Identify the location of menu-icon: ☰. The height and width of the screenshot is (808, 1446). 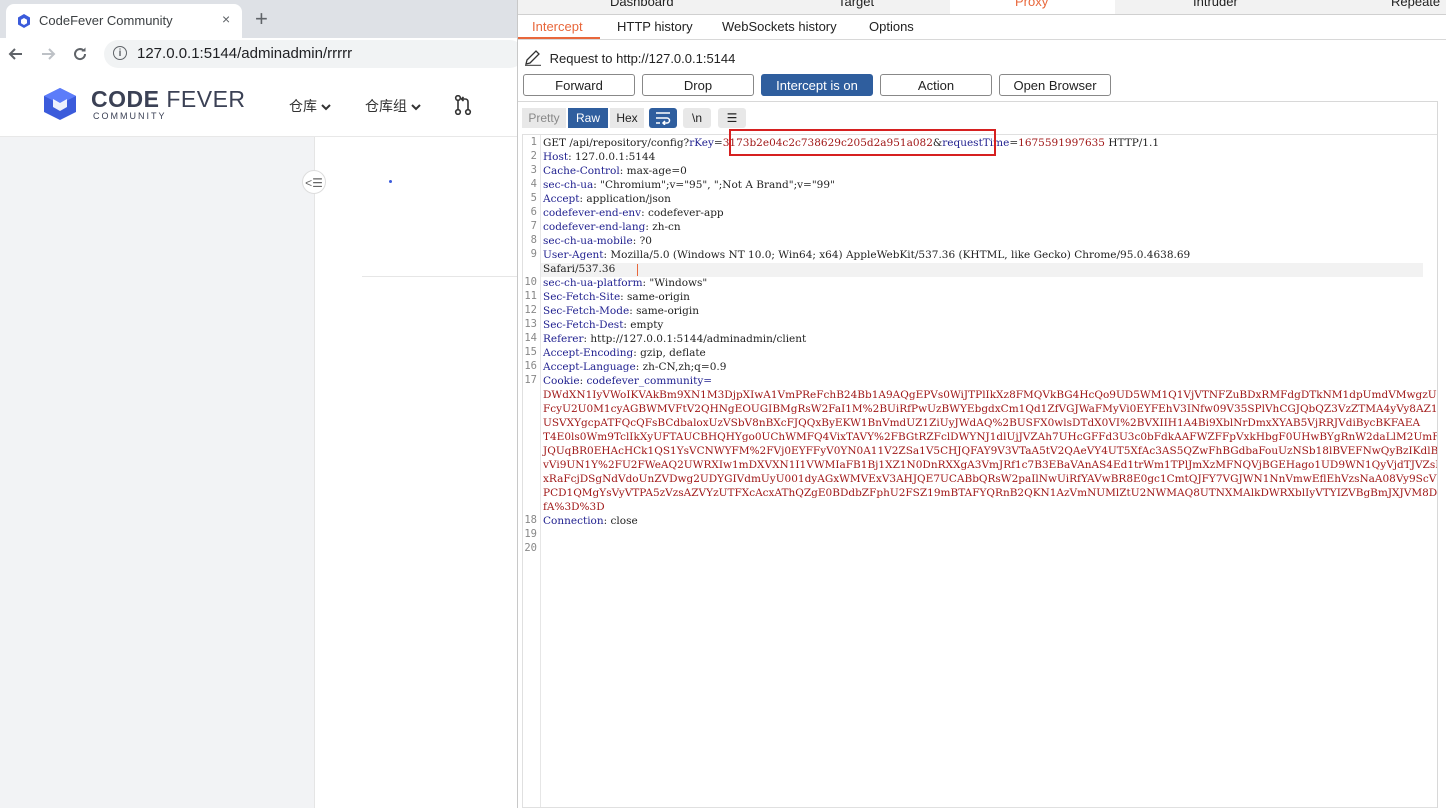
(732, 118).